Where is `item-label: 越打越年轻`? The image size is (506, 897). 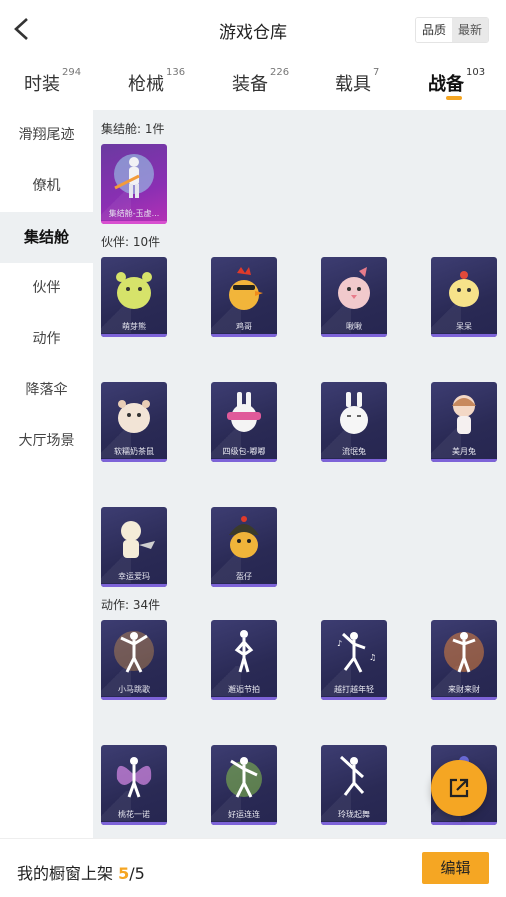
item-label: 越打越年轻 is located at coordinates (354, 689).